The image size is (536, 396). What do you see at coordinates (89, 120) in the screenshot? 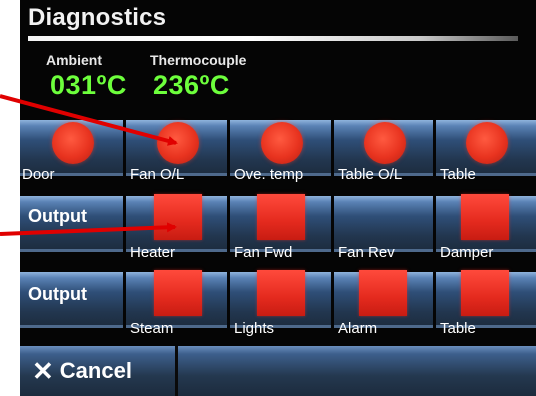
I see `annotation-arrow-fan-ol` at bounding box center [89, 120].